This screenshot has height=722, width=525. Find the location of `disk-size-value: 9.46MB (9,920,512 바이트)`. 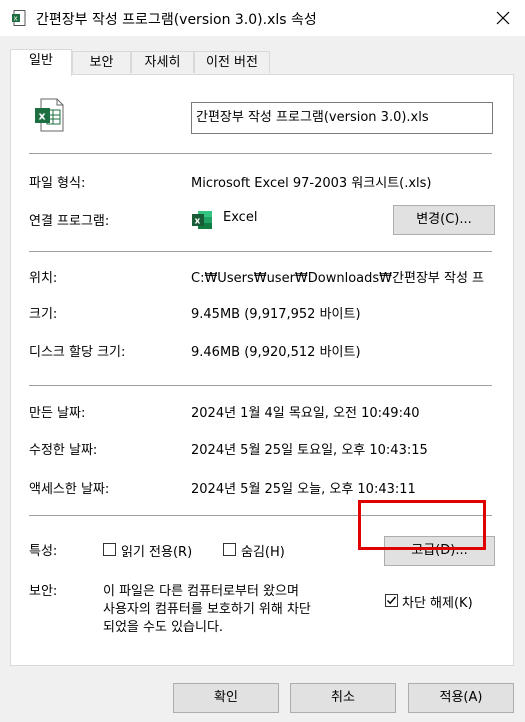

disk-size-value: 9.46MB (9,920,512 바이트) is located at coordinates (276, 352).